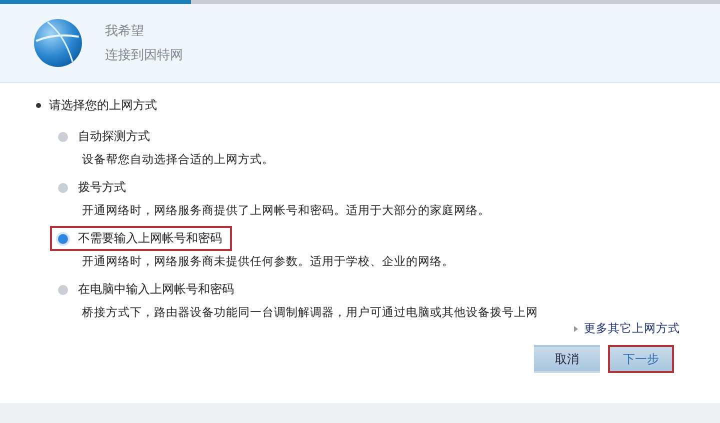 The height and width of the screenshot is (423, 720). What do you see at coordinates (38, 105) in the screenshot?
I see `bullet-icon` at bounding box center [38, 105].